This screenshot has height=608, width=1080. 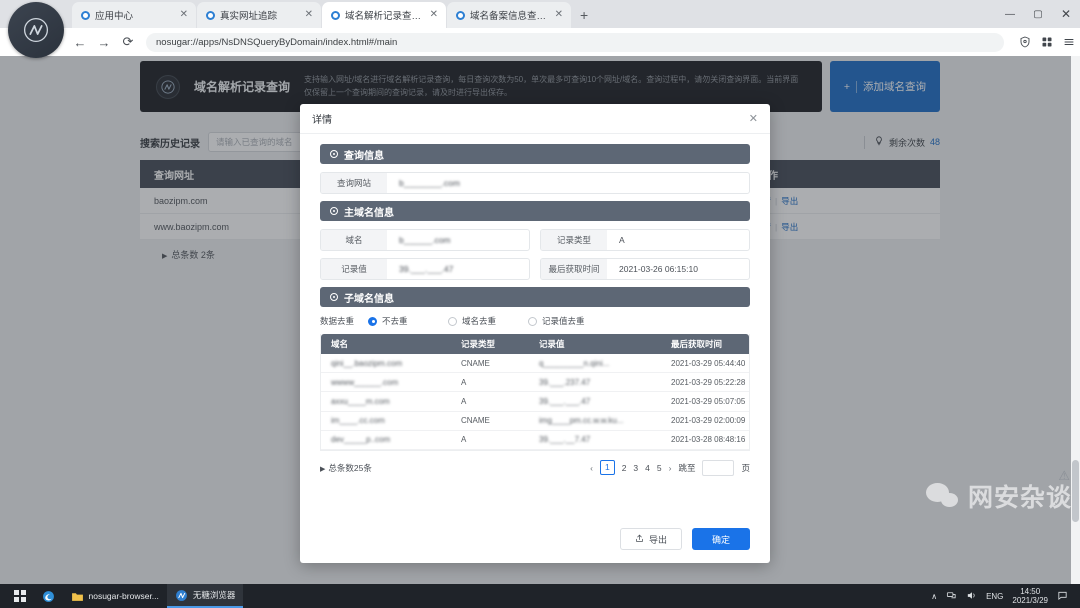 I want to click on radio-no-dedup: 不去重, so click(x=408, y=321).